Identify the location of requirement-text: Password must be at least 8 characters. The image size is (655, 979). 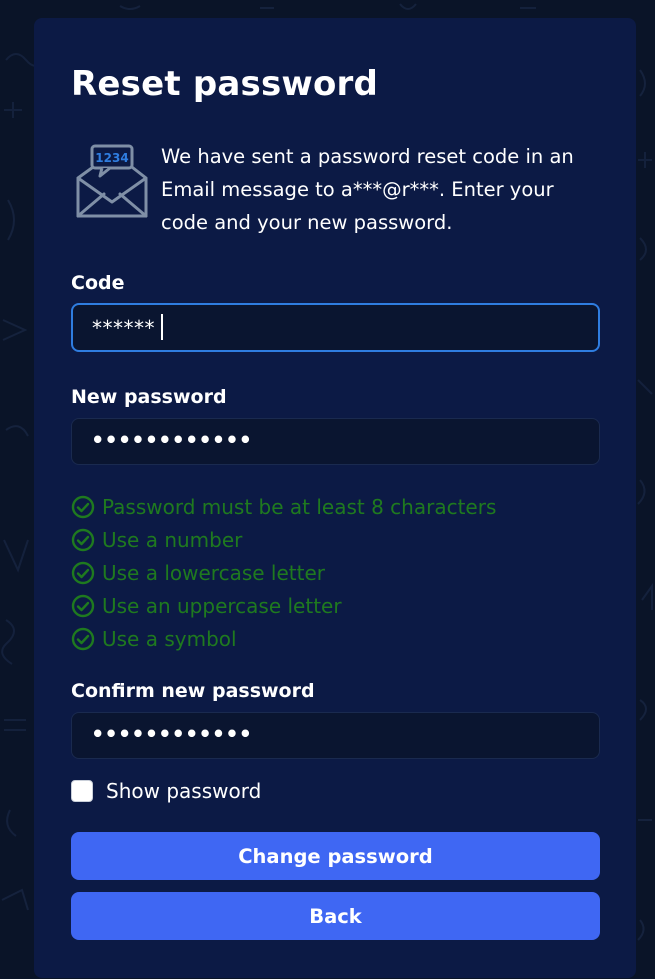
(299, 506).